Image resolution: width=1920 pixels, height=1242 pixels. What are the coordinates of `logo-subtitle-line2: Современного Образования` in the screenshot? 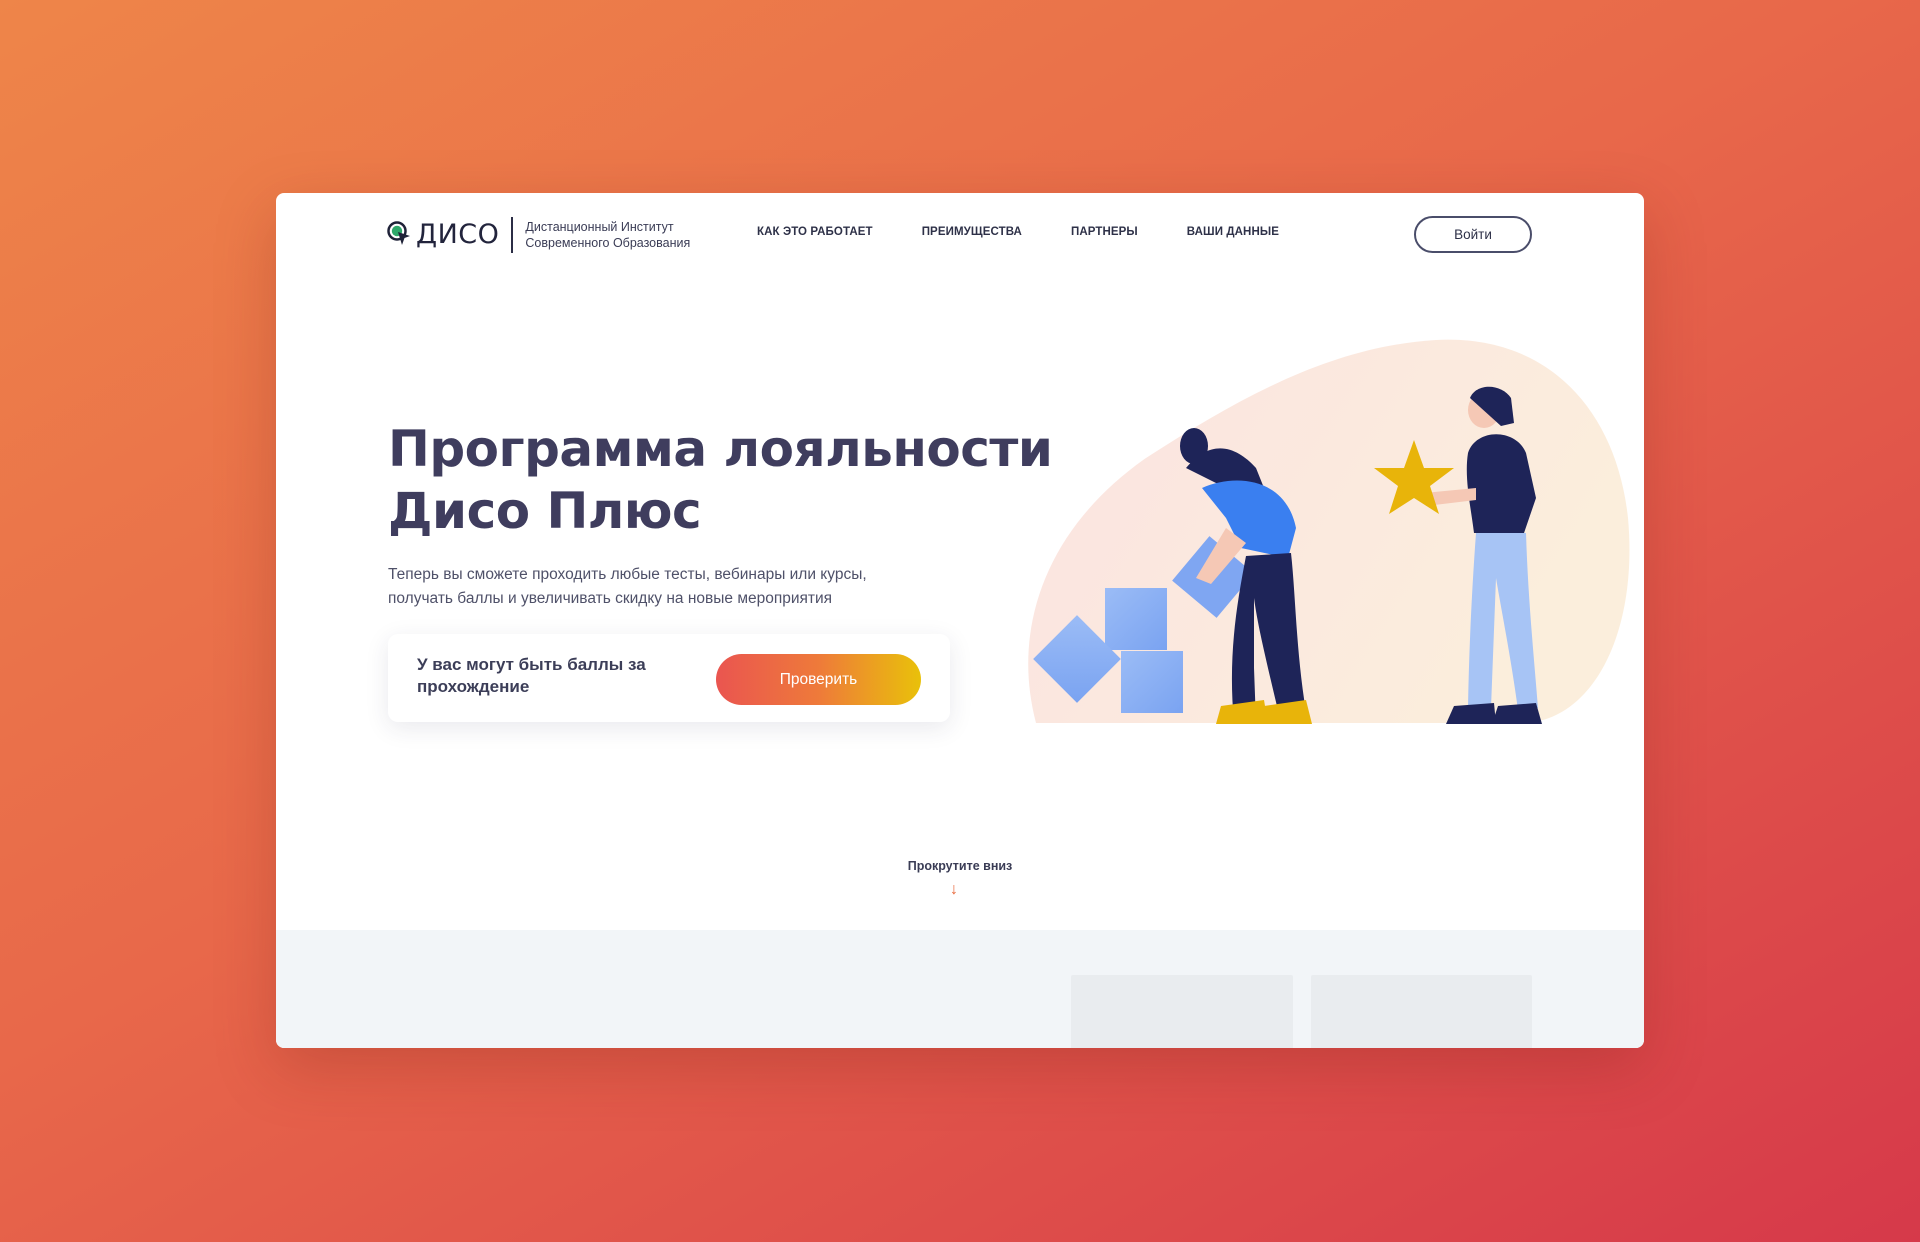 It's located at (608, 243).